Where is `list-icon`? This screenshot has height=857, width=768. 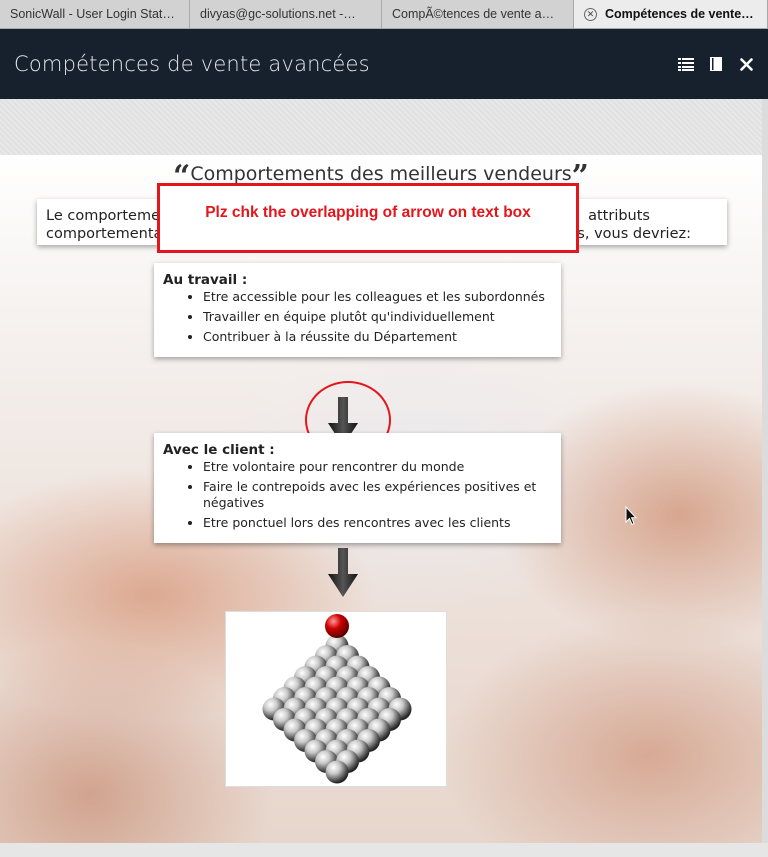 list-icon is located at coordinates (686, 64).